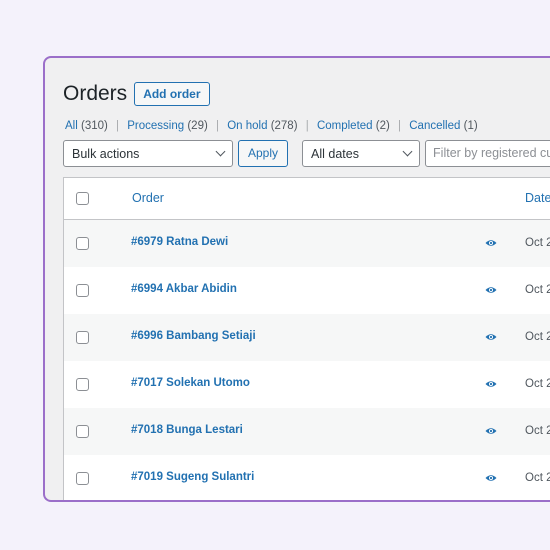 Image resolution: width=550 pixels, height=550 pixels. What do you see at coordinates (487, 153) in the screenshot?
I see `customer-filter-input: Filter by registered customer` at bounding box center [487, 153].